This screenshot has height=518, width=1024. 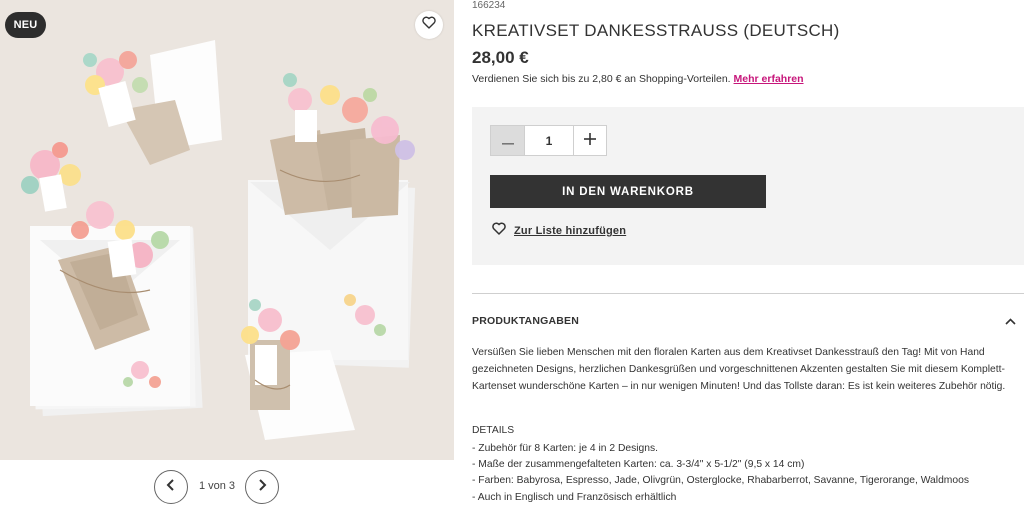 What do you see at coordinates (656, 30) in the screenshot?
I see `product-title: KREATIVSET DANKESSTRAUSS (DEUTSCH)` at bounding box center [656, 30].